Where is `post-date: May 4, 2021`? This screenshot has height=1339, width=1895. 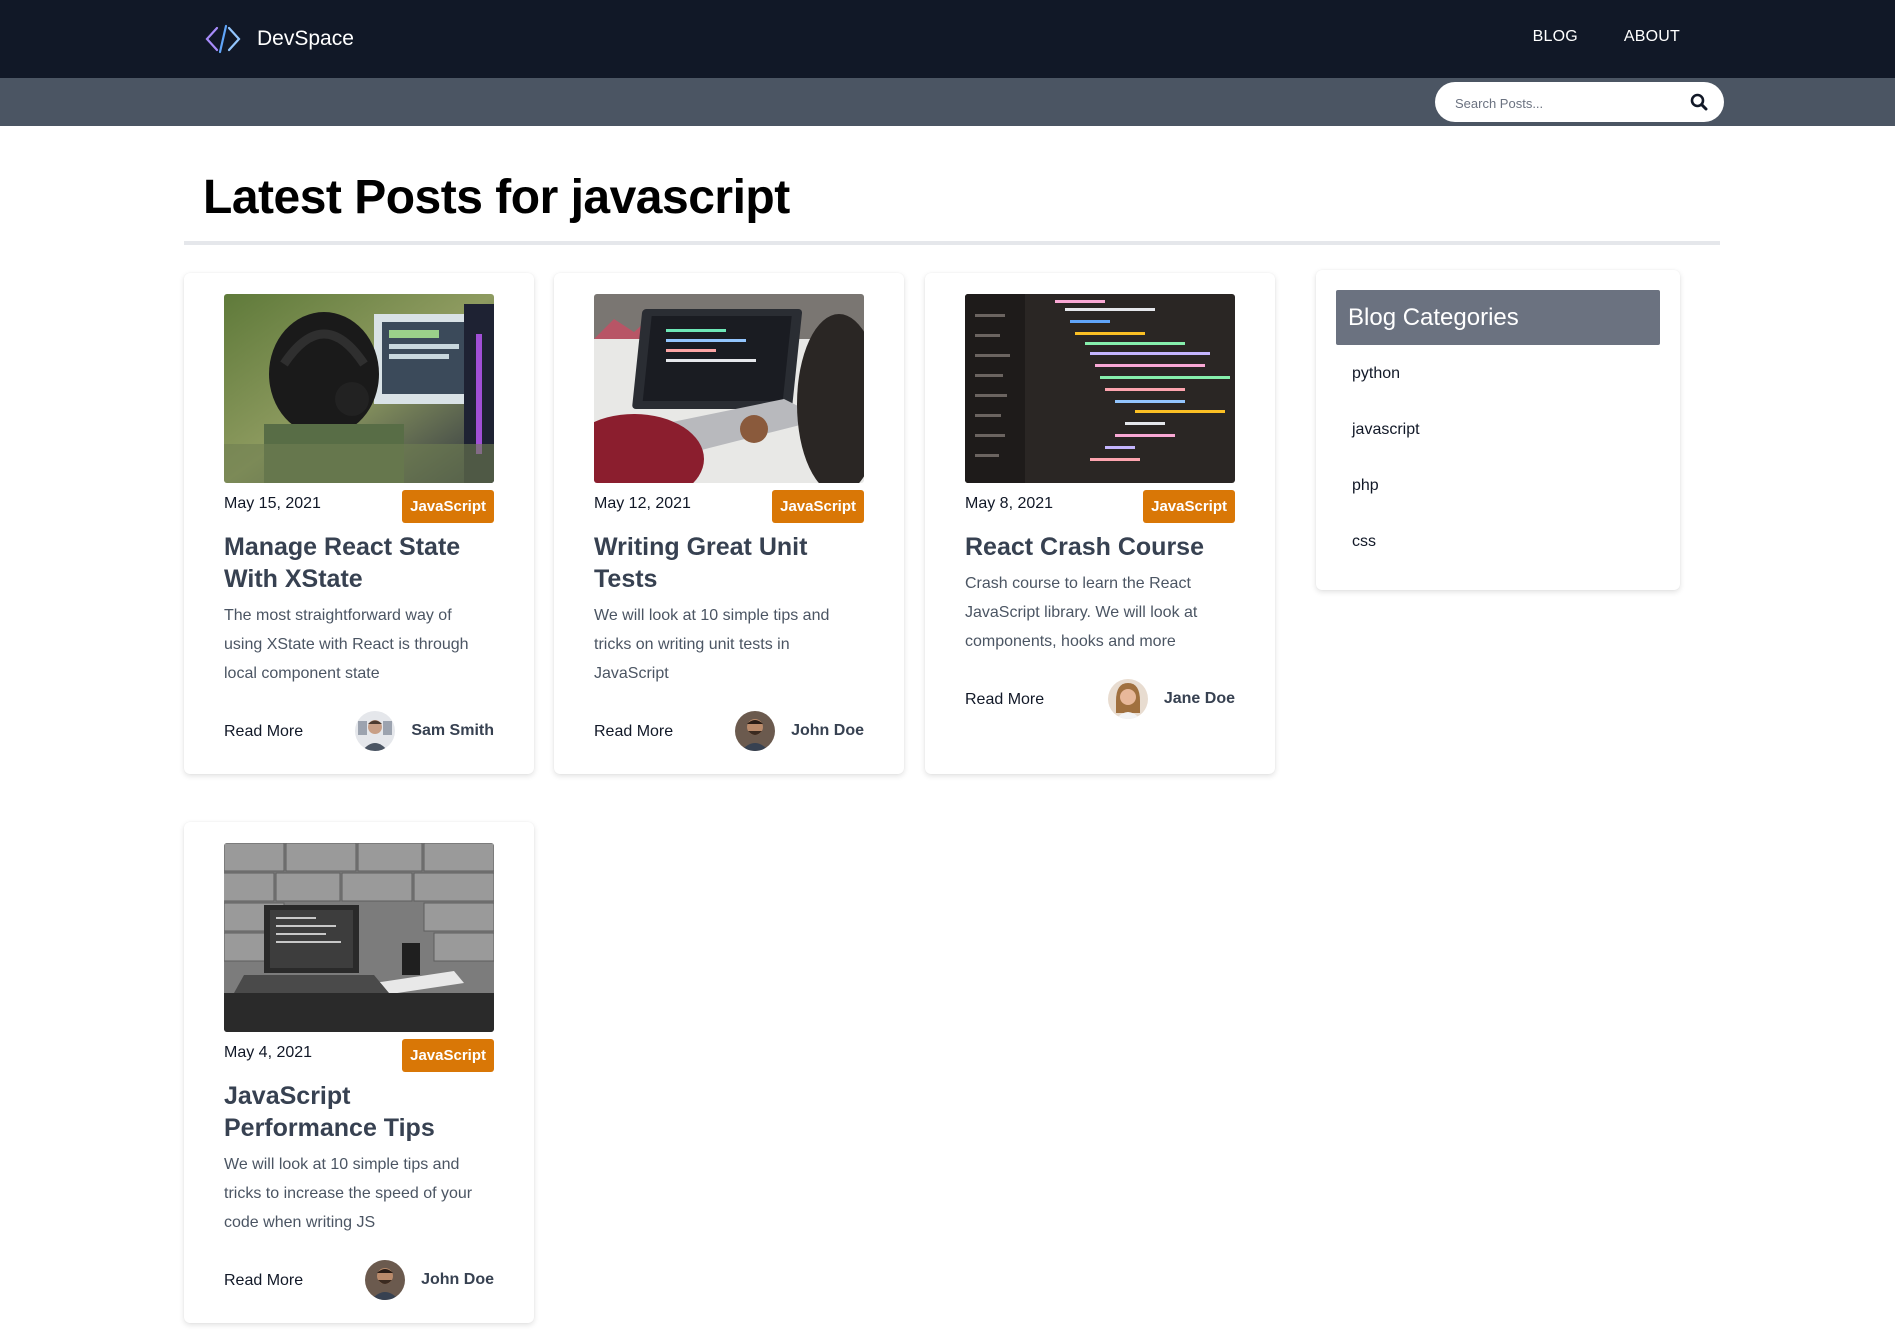 post-date: May 4, 2021 is located at coordinates (268, 1052).